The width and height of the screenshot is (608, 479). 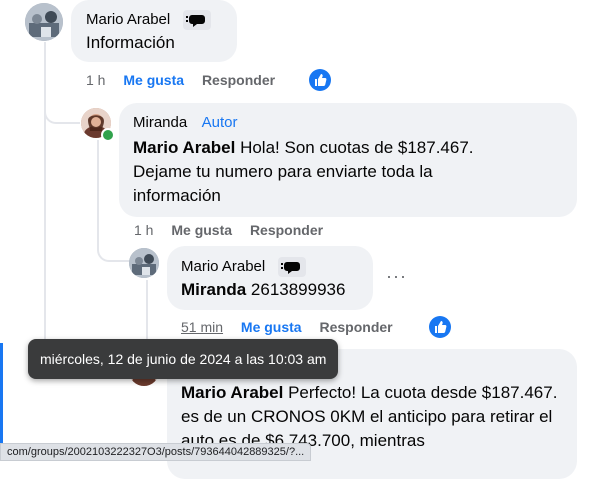 What do you see at coordinates (296, 289) in the screenshot?
I see `comment-body: 2613899936` at bounding box center [296, 289].